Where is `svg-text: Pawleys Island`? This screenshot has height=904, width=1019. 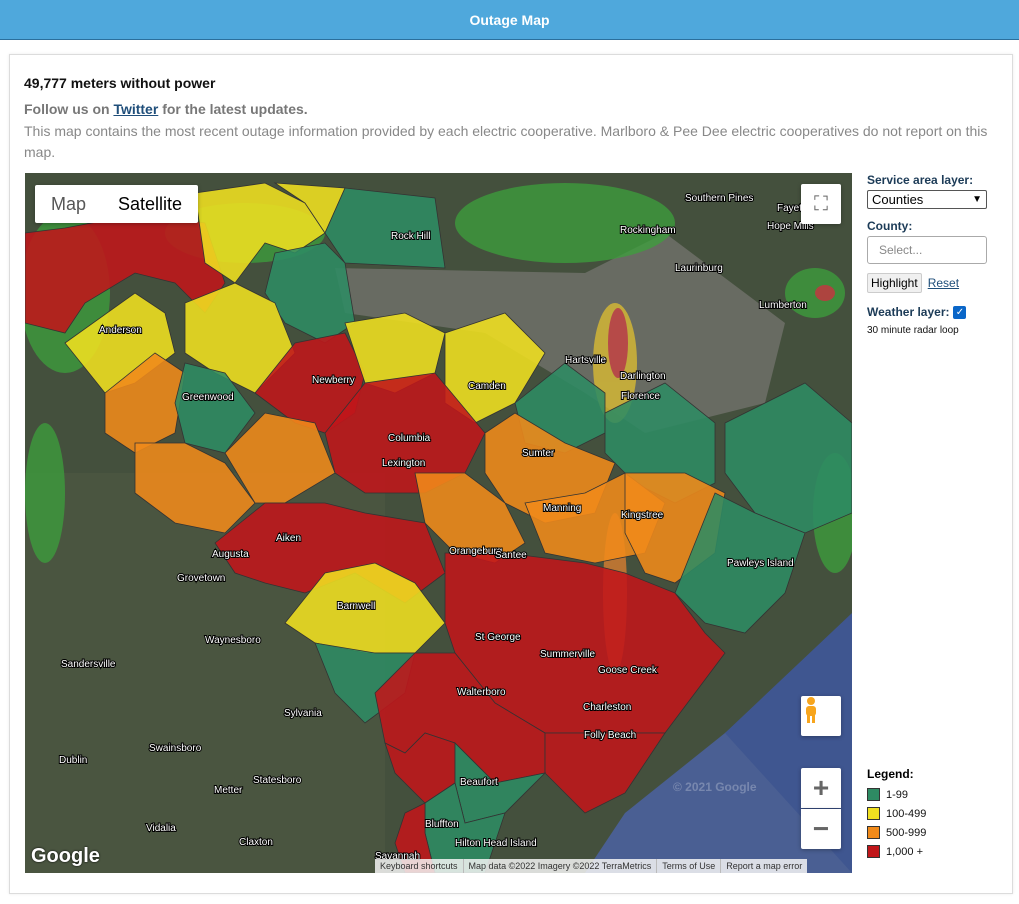 svg-text: Pawleys Island is located at coordinates (760, 563).